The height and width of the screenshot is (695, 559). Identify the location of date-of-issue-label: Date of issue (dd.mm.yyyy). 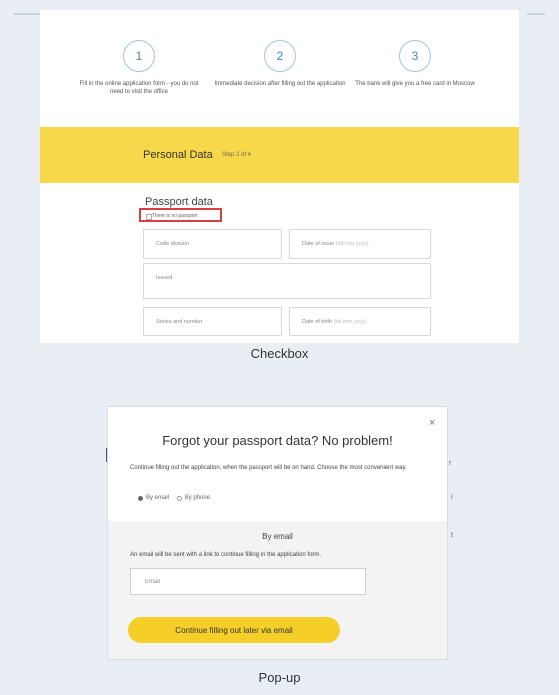
(335, 244).